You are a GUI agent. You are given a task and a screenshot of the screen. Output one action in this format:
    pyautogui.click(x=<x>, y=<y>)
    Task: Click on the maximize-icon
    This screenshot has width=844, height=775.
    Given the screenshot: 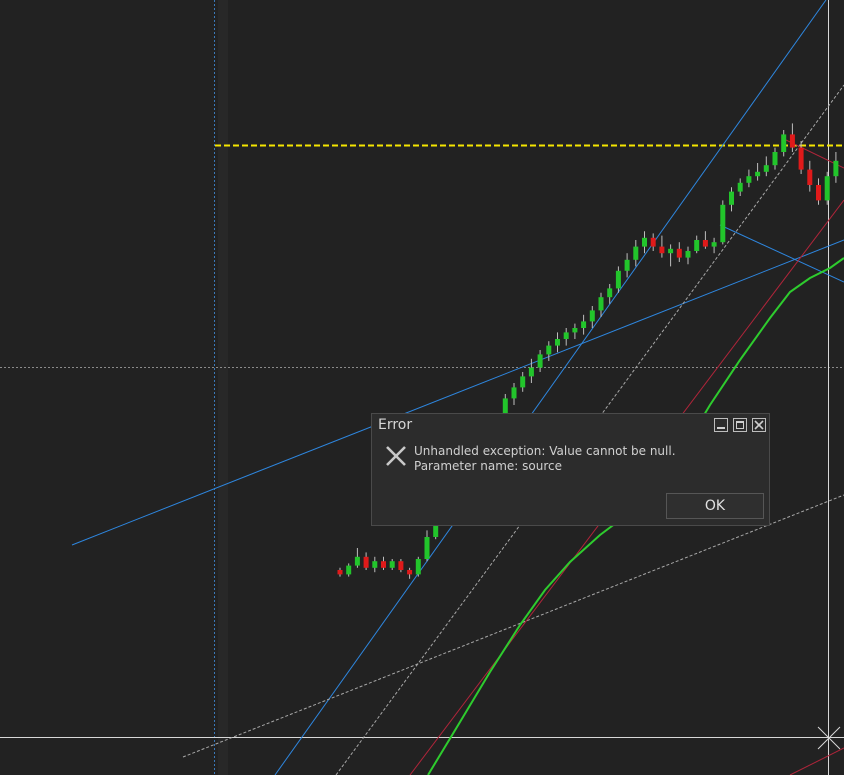 What is the action you would take?
    pyautogui.click(x=740, y=425)
    